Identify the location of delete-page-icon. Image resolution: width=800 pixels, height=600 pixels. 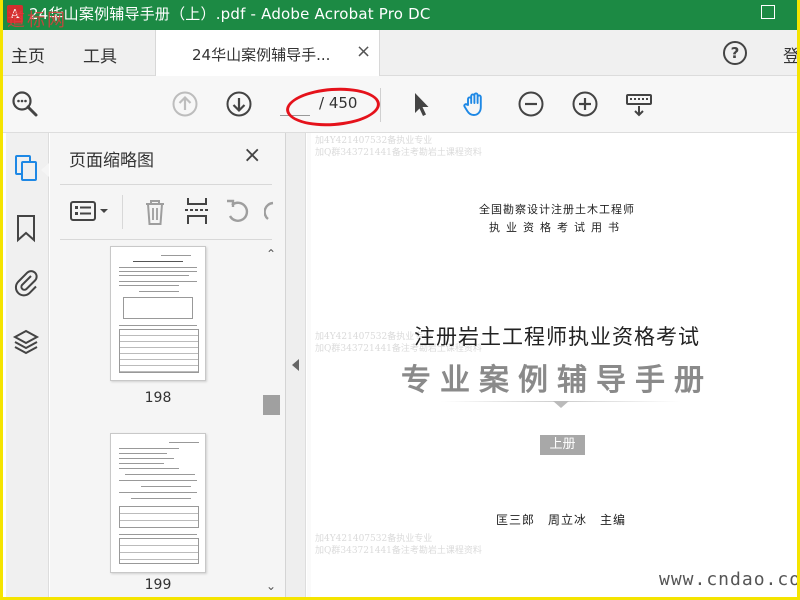
(155, 212).